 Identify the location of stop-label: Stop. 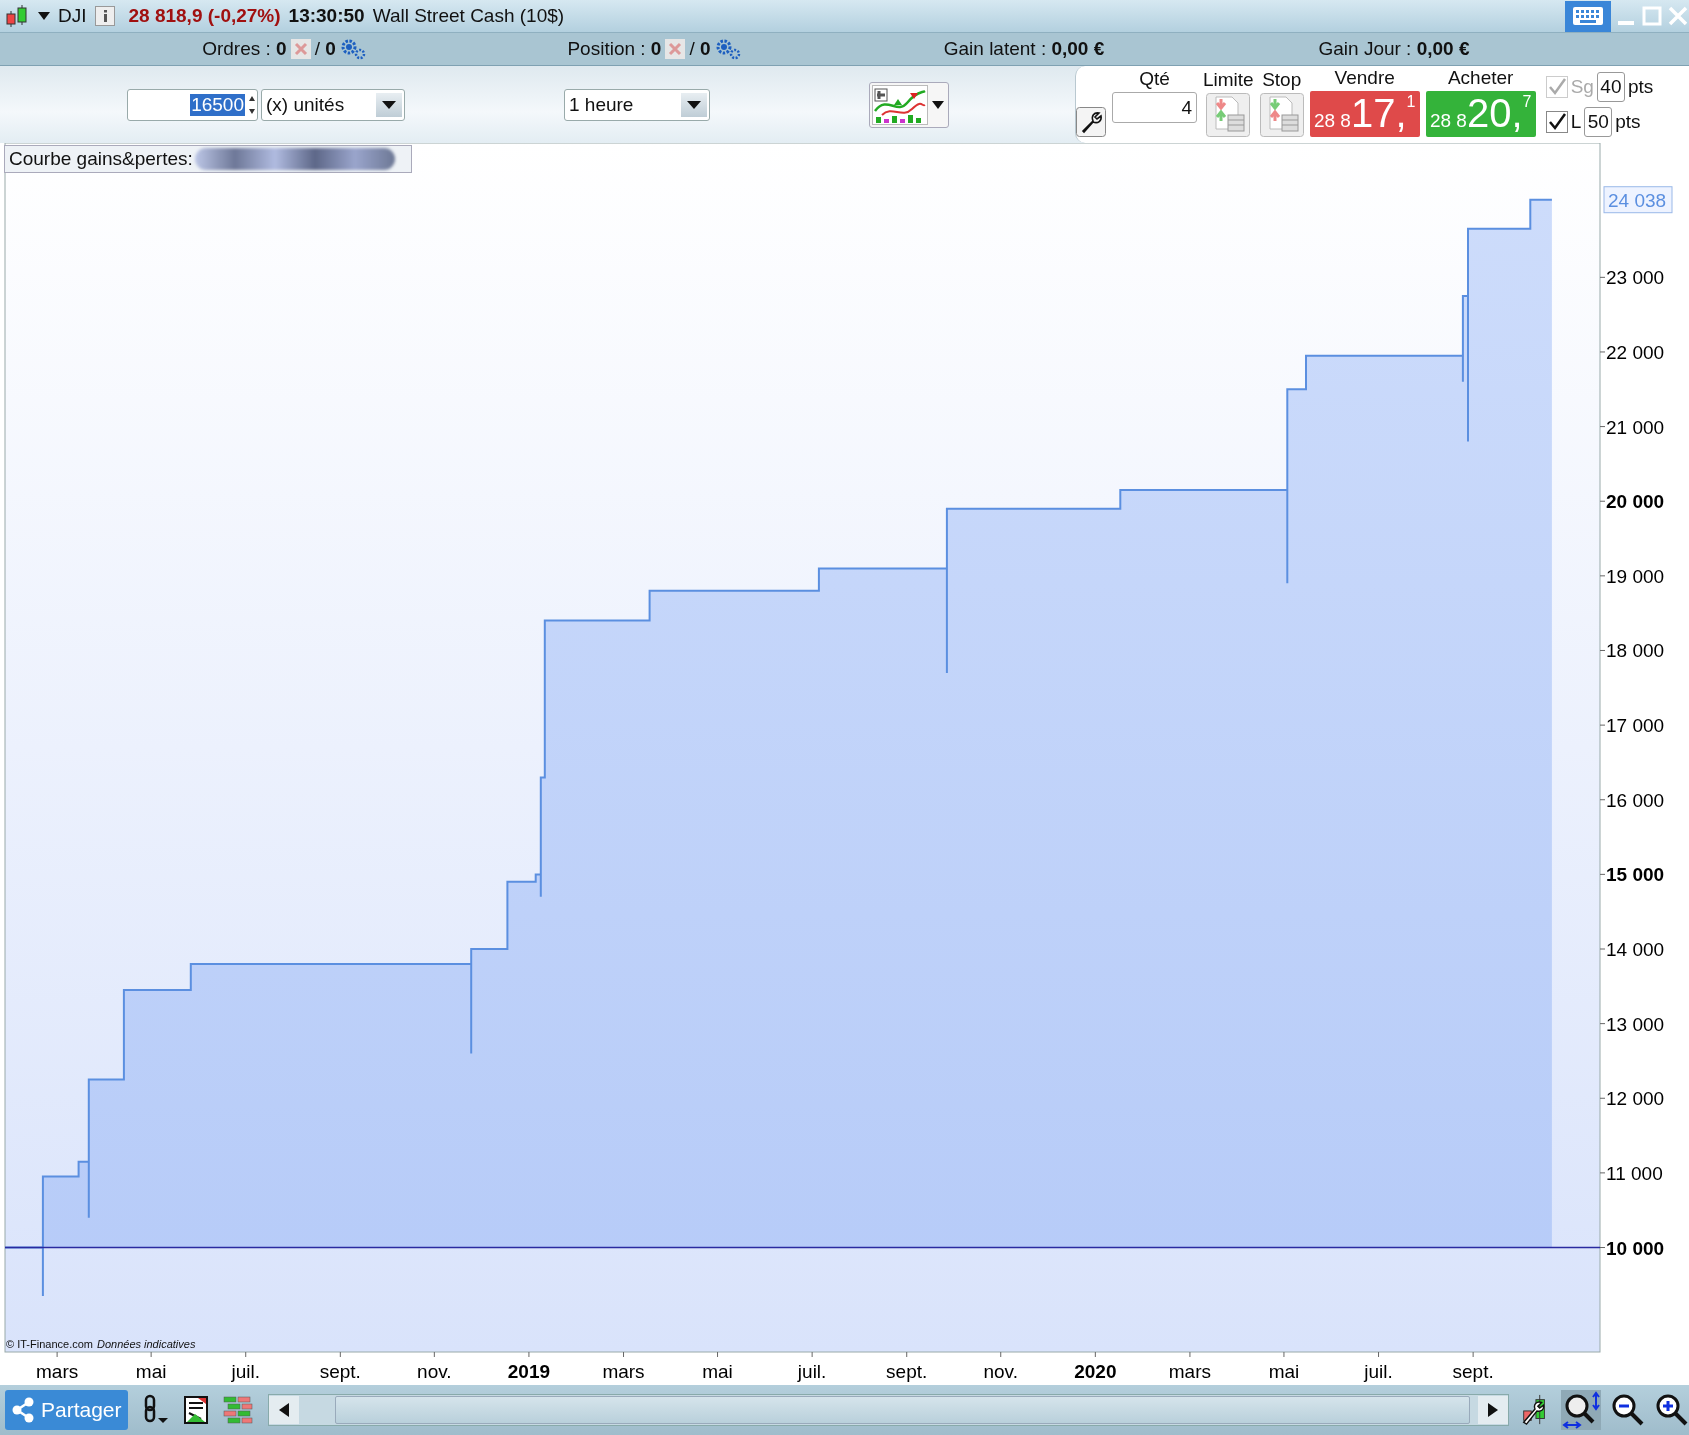
(1282, 80).